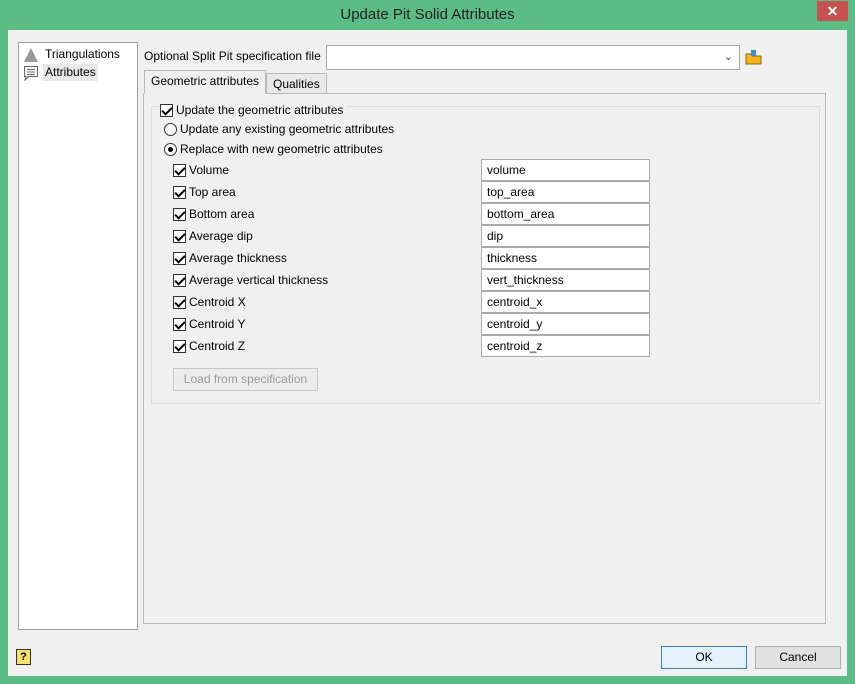 Image resolution: width=855 pixels, height=684 pixels. I want to click on tree-item-label: Attributes, so click(70, 72).